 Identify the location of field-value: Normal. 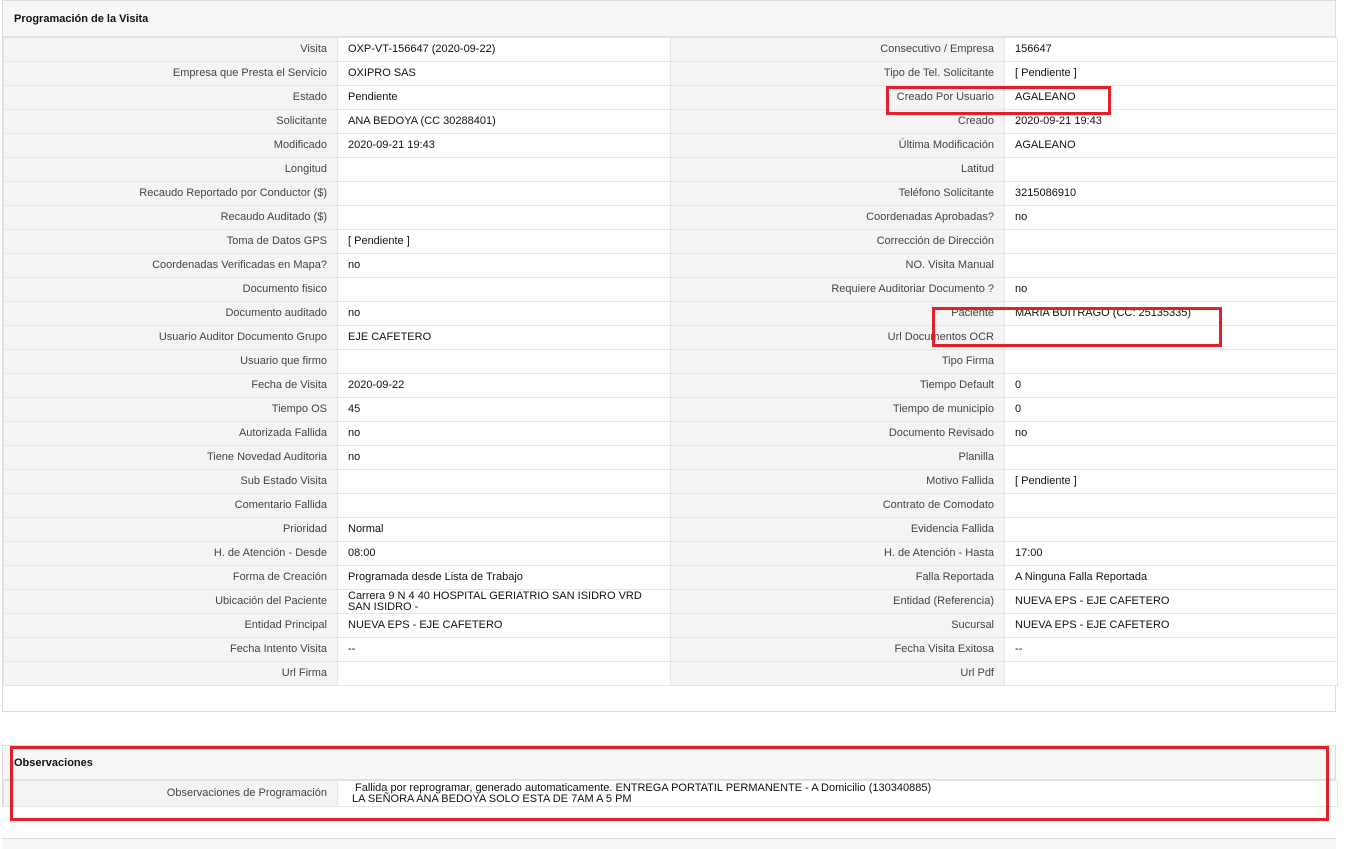
(504, 529).